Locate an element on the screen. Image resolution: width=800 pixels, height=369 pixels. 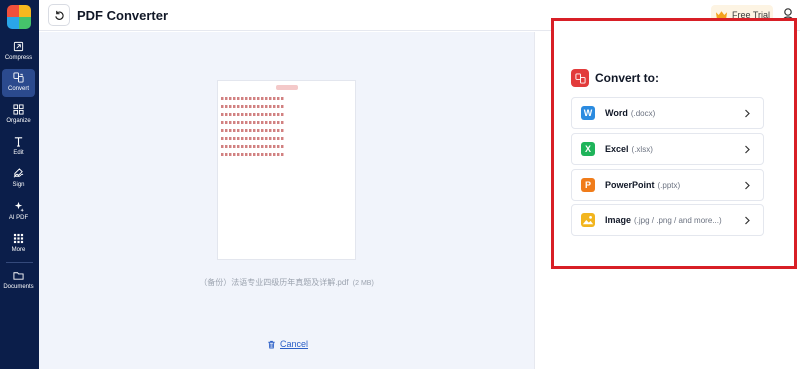
panel-divider is located at coordinates (534, 200).